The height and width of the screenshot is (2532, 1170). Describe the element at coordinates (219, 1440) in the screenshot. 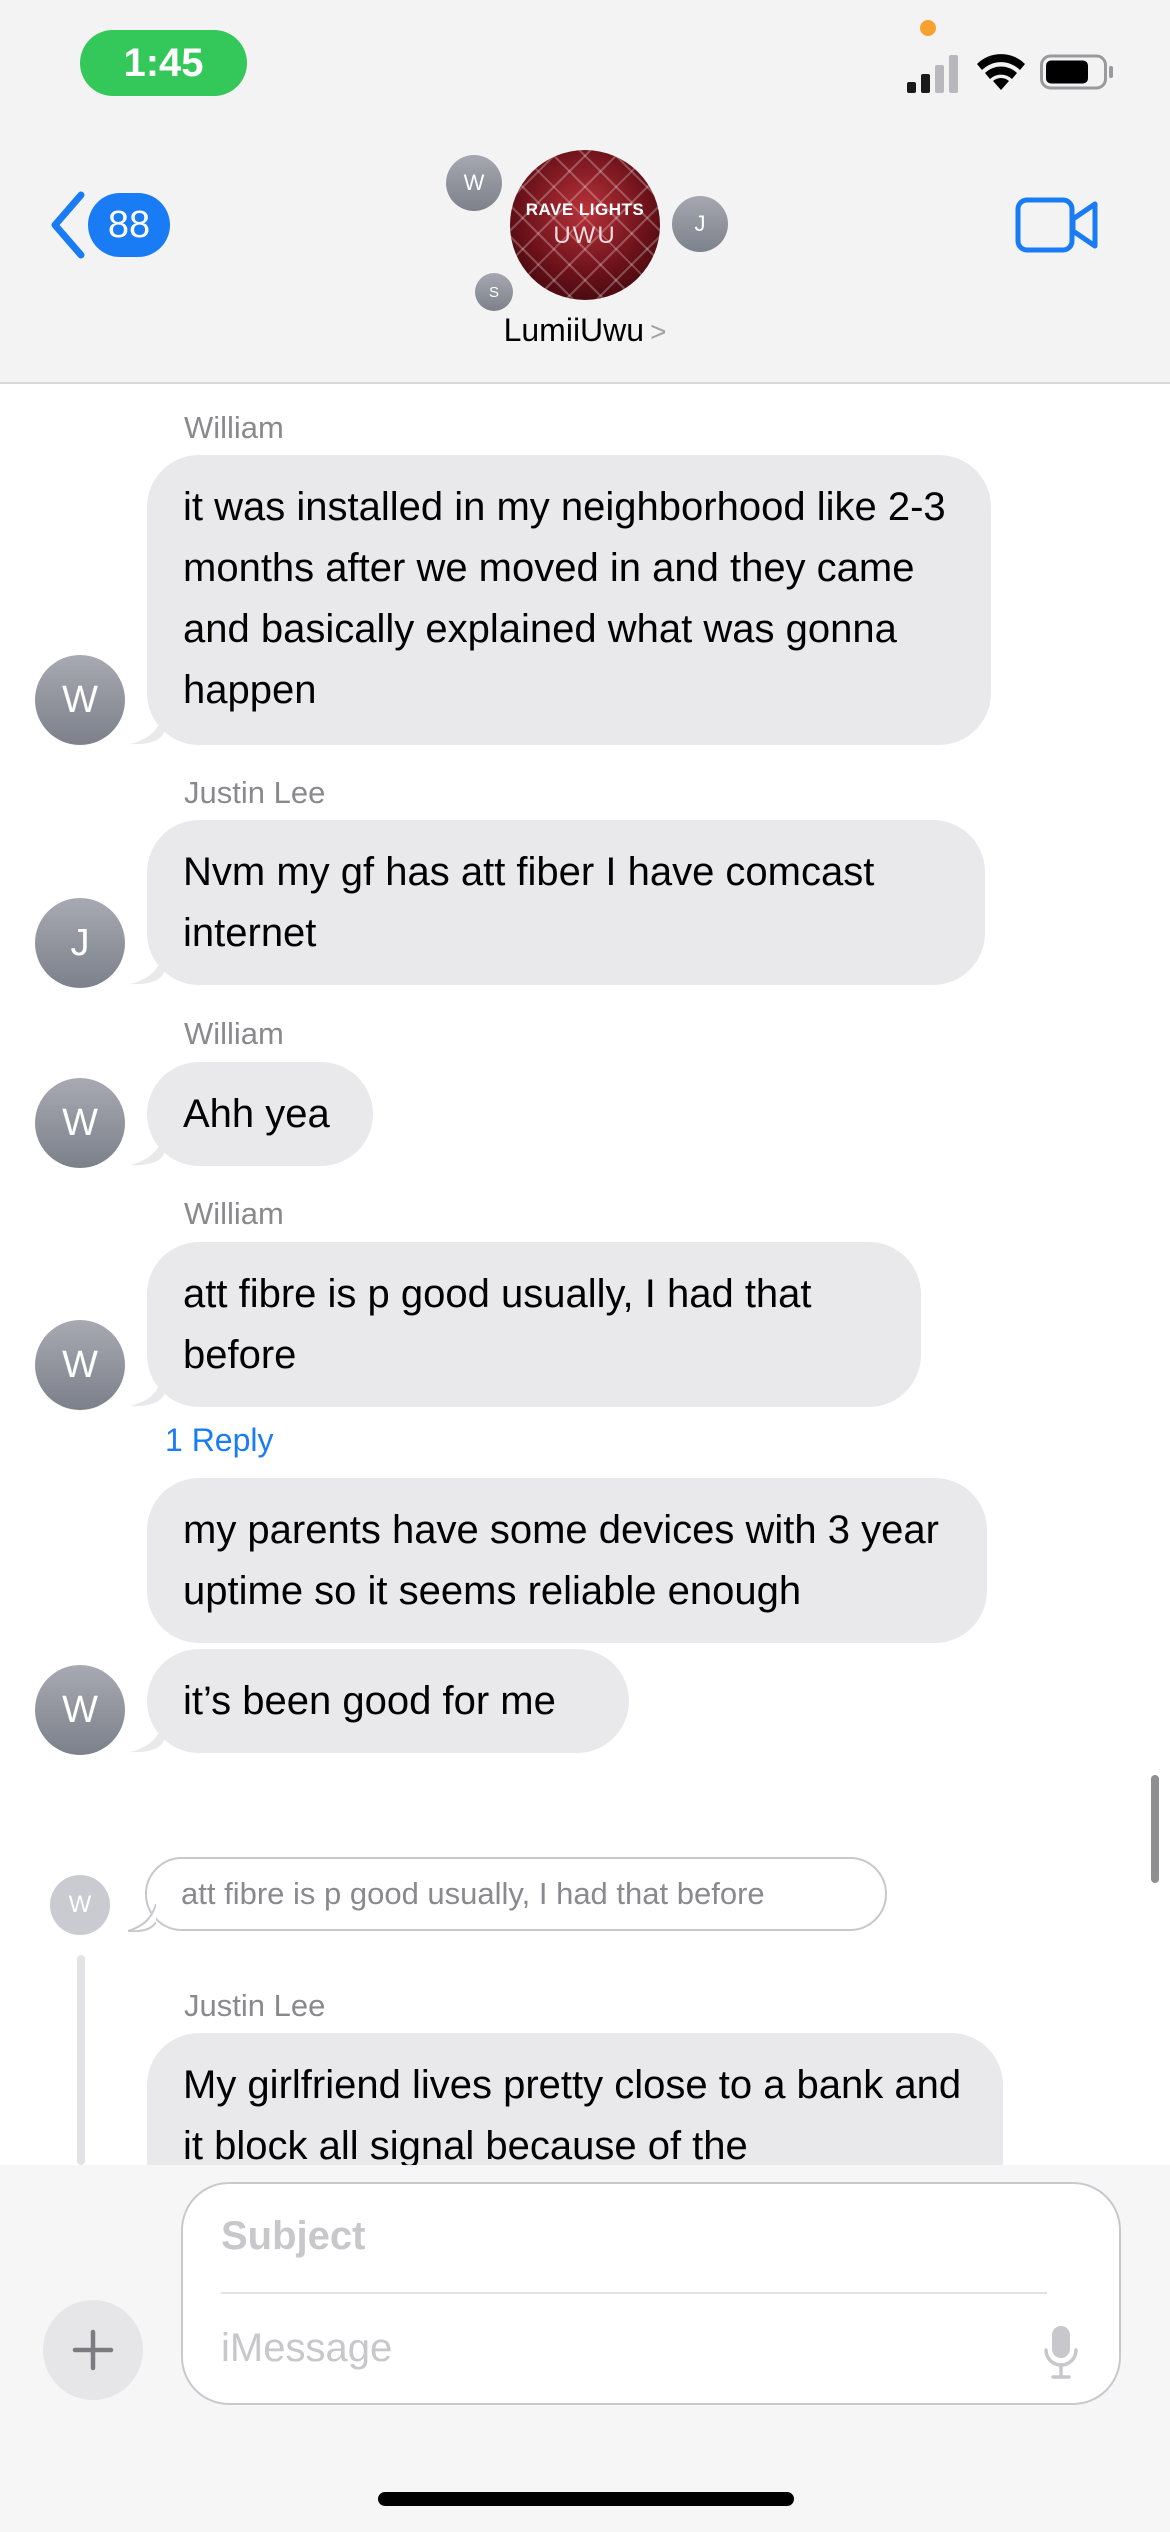

I see `thread-reply-link: 1 Reply` at that location.